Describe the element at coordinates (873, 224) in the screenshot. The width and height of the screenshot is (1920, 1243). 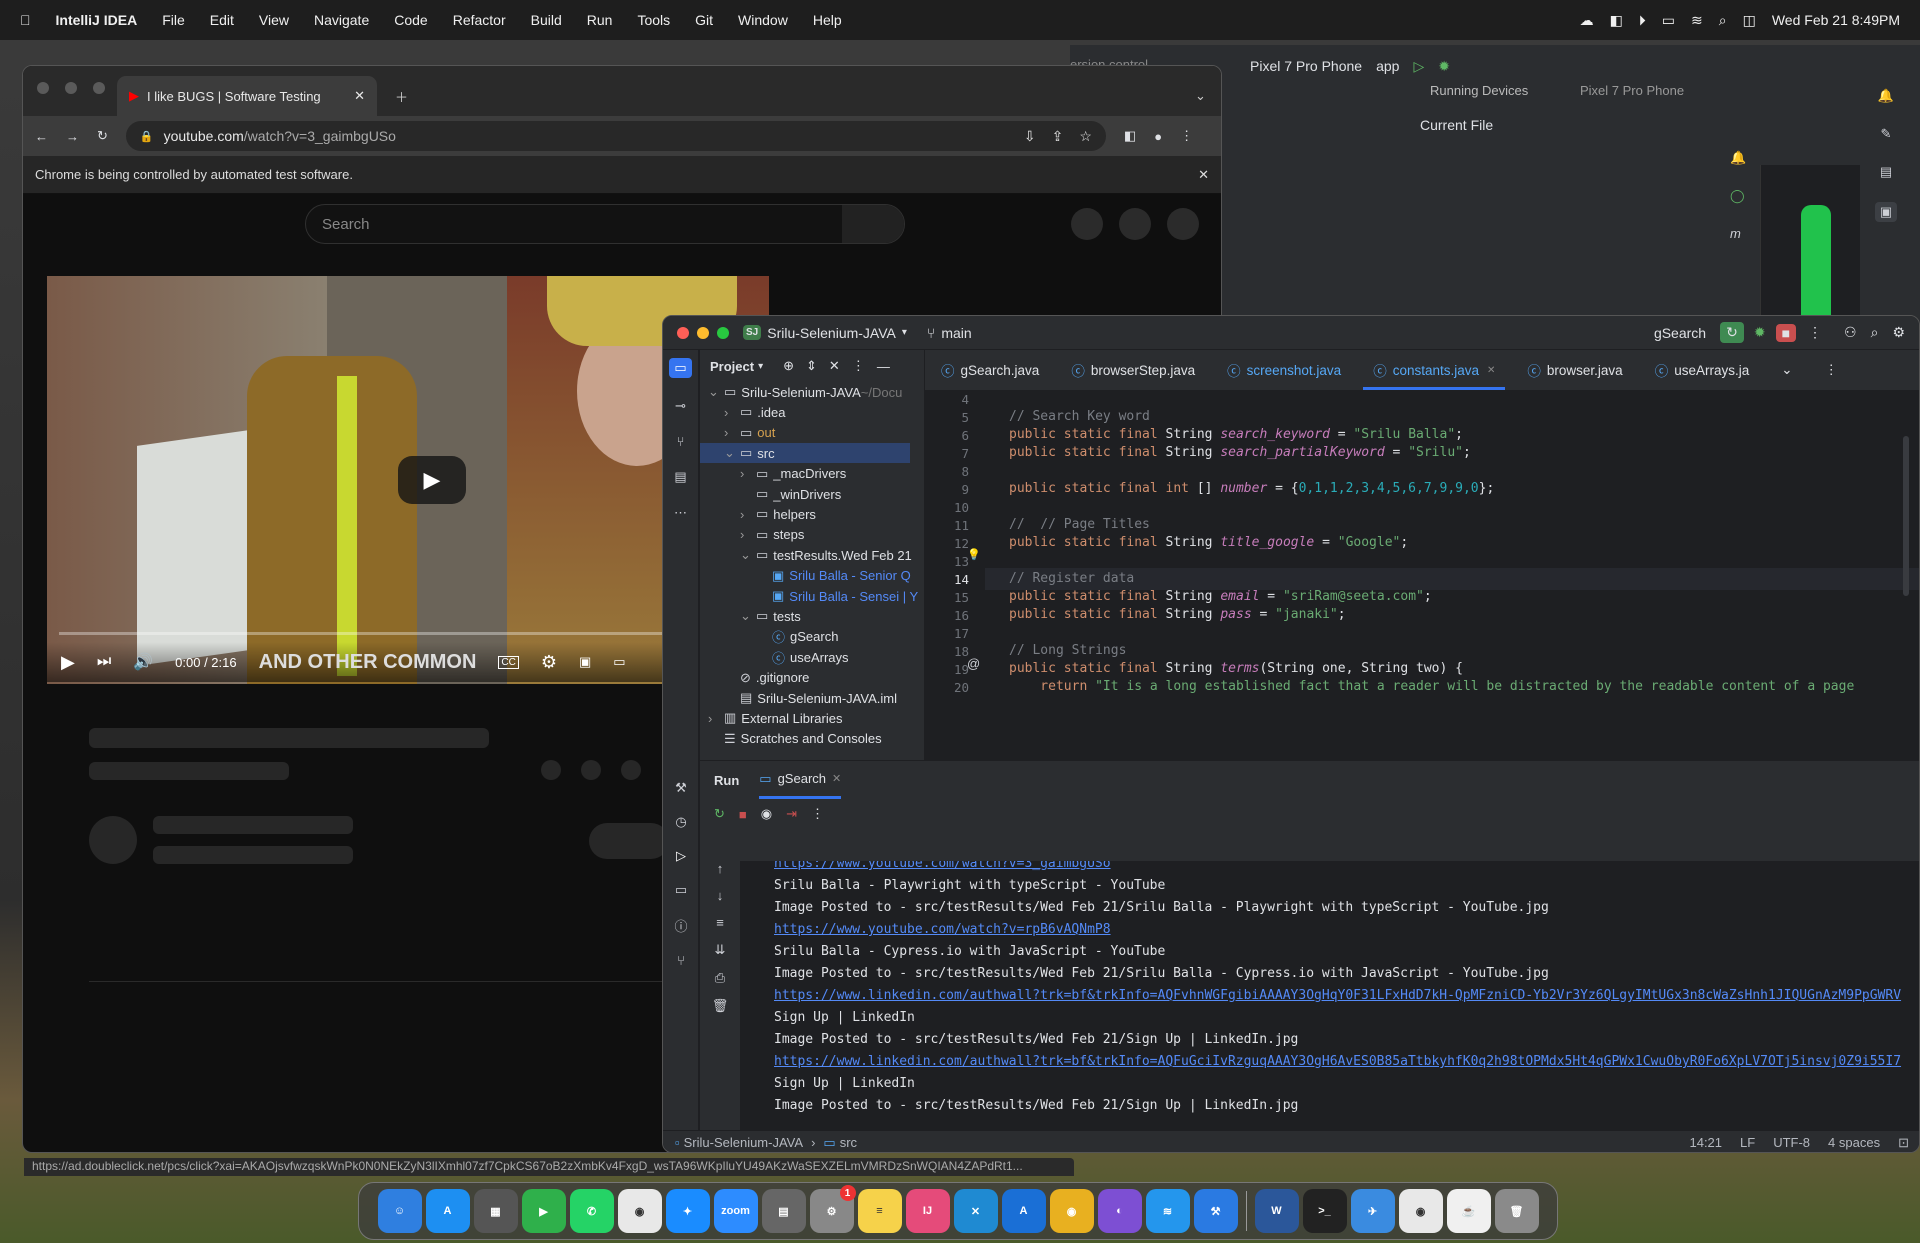
I see `youtube-search-button` at that location.